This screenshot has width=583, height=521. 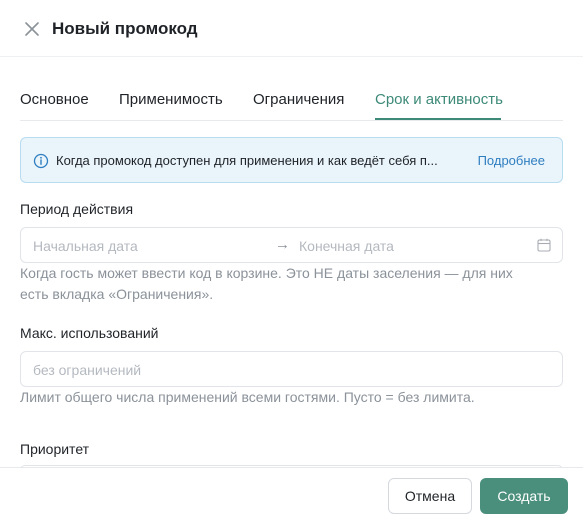 What do you see at coordinates (430, 496) in the screenshot?
I see `cancel-button: Отмена` at bounding box center [430, 496].